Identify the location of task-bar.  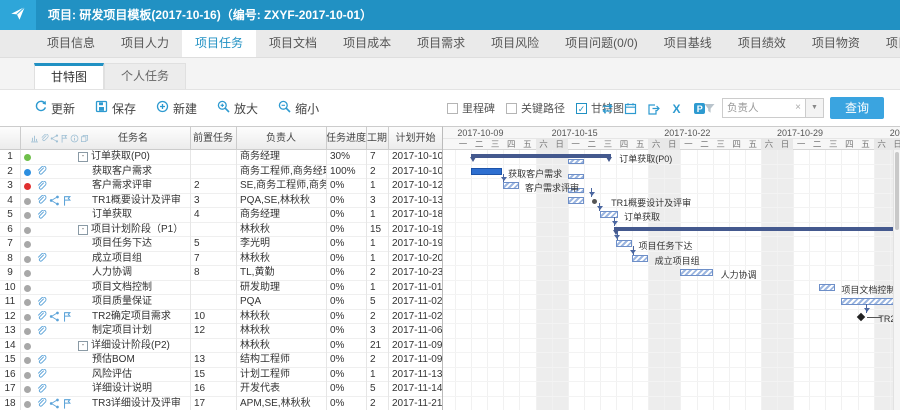
(486, 171).